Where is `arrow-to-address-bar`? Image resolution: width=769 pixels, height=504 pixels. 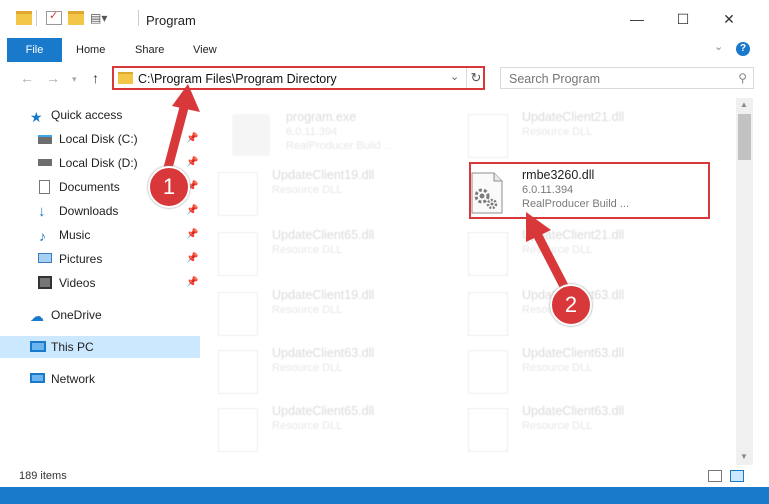 arrow-to-address-bar is located at coordinates (181, 128).